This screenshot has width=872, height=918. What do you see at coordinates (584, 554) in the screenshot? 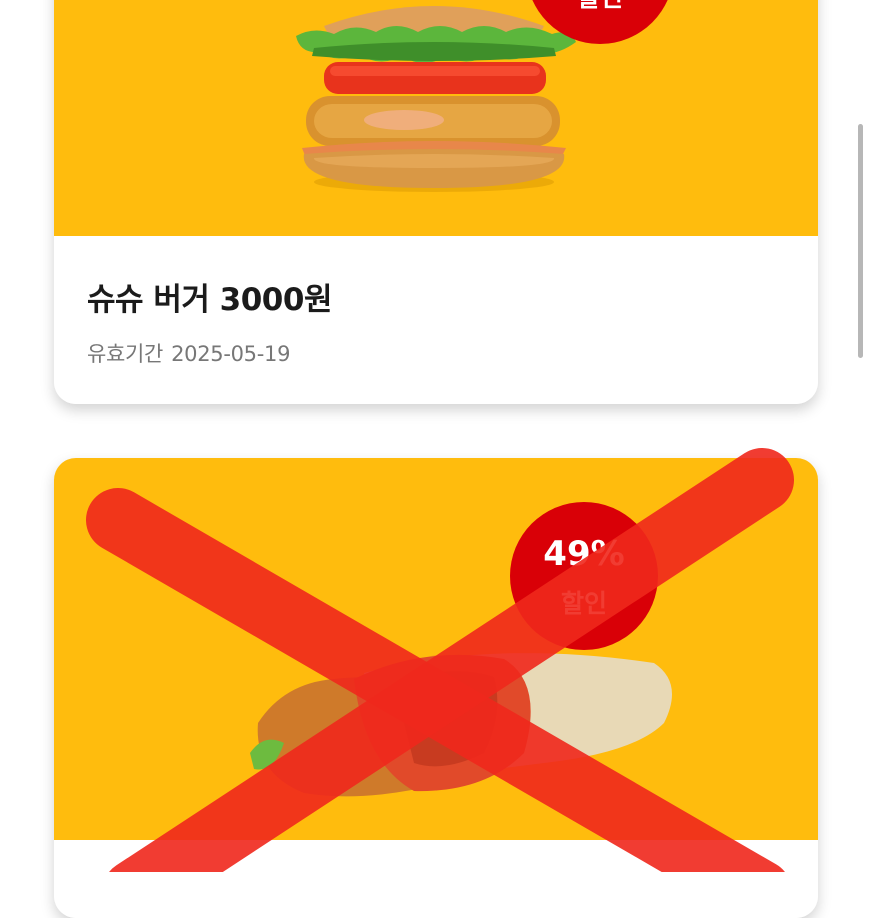
I see `discount-percent: 49%` at bounding box center [584, 554].